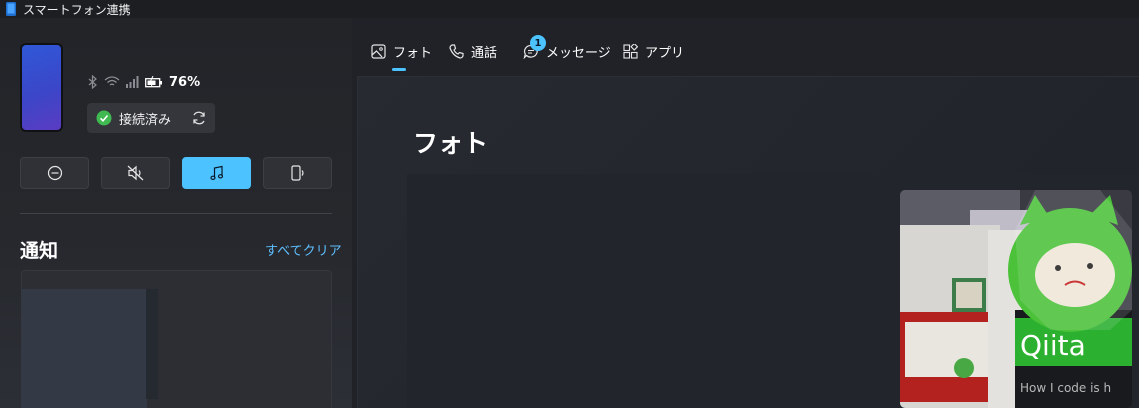  What do you see at coordinates (484, 53) in the screenshot?
I see `tab-calls-label: 通話` at bounding box center [484, 53].